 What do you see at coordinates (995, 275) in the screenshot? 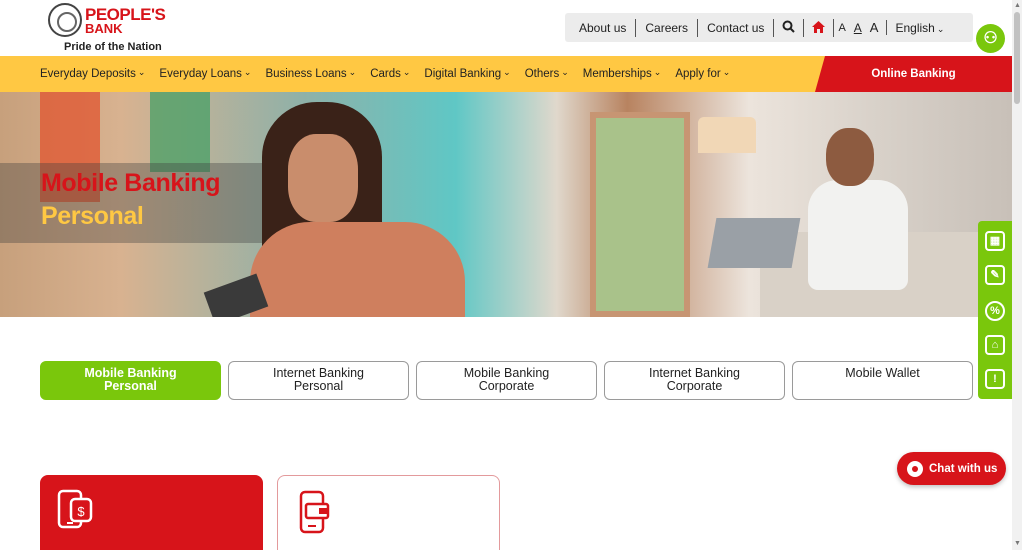
I see `apply-form-icon: ✎` at bounding box center [995, 275].